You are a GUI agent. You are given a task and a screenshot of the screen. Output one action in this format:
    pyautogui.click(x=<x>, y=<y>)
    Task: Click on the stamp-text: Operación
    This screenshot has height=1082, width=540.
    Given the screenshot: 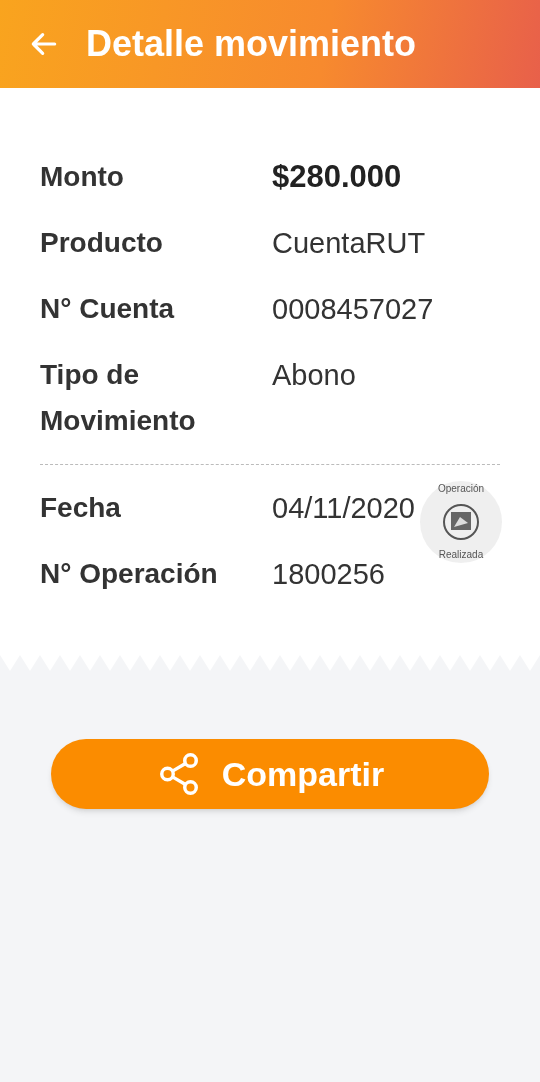 What is the action you would take?
    pyautogui.click(x=461, y=489)
    